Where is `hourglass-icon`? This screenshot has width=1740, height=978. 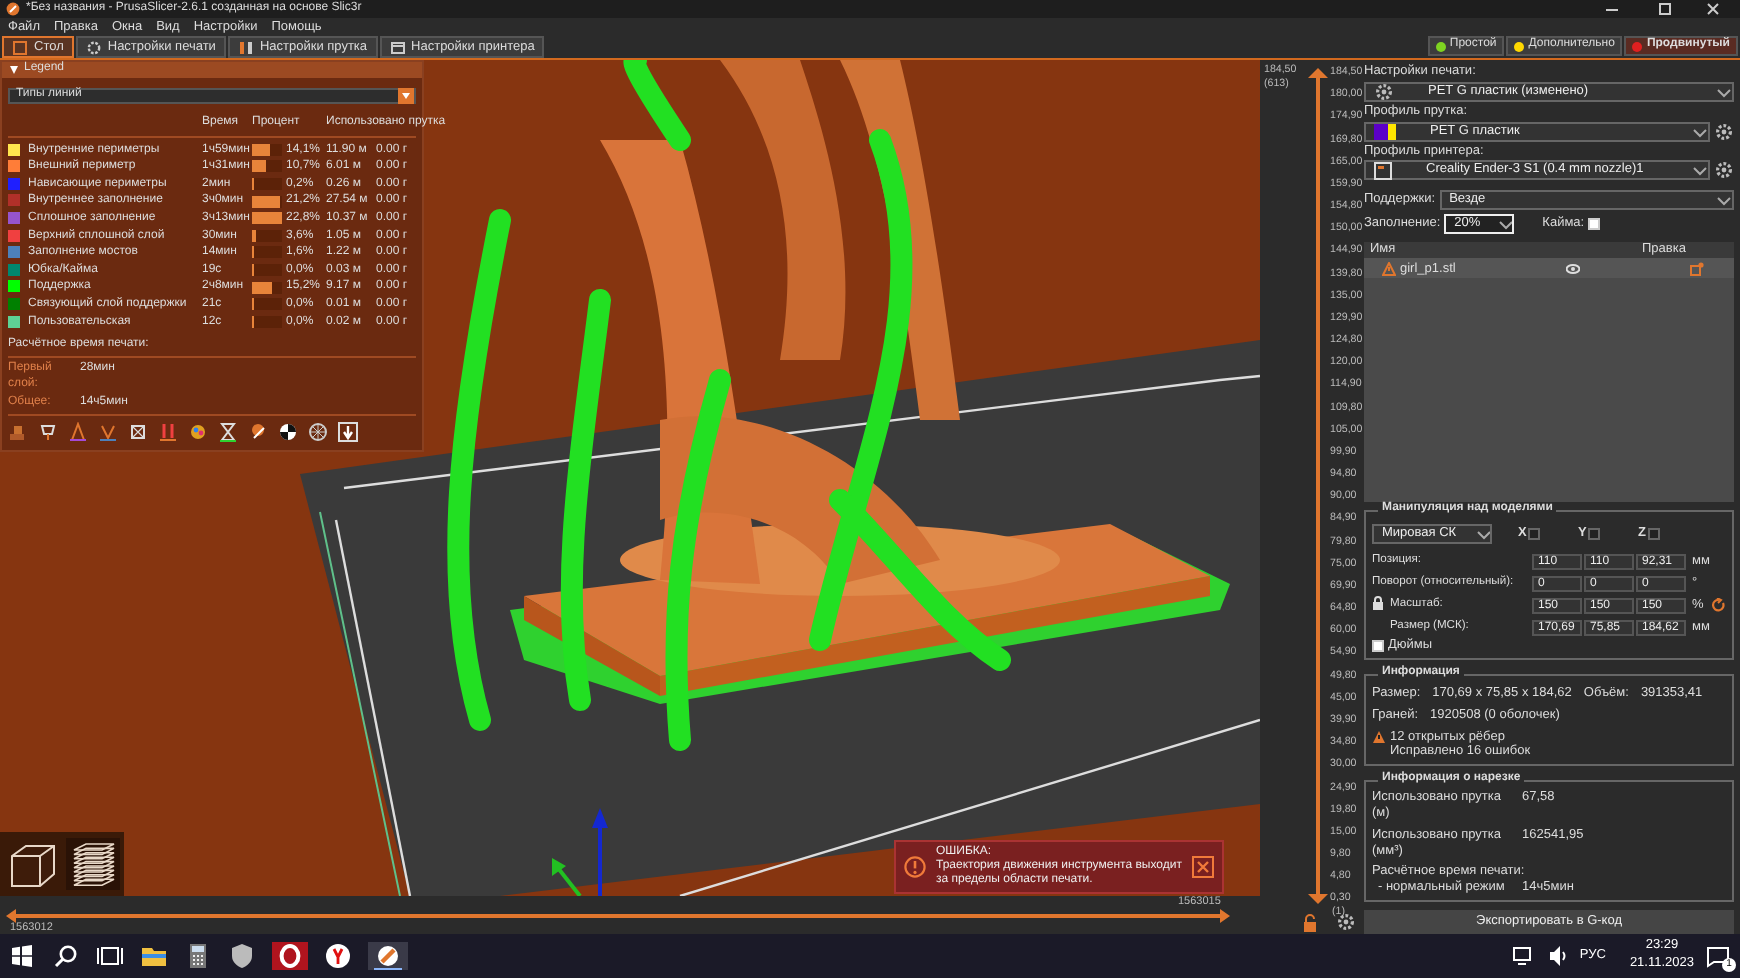 hourglass-icon is located at coordinates (228, 431).